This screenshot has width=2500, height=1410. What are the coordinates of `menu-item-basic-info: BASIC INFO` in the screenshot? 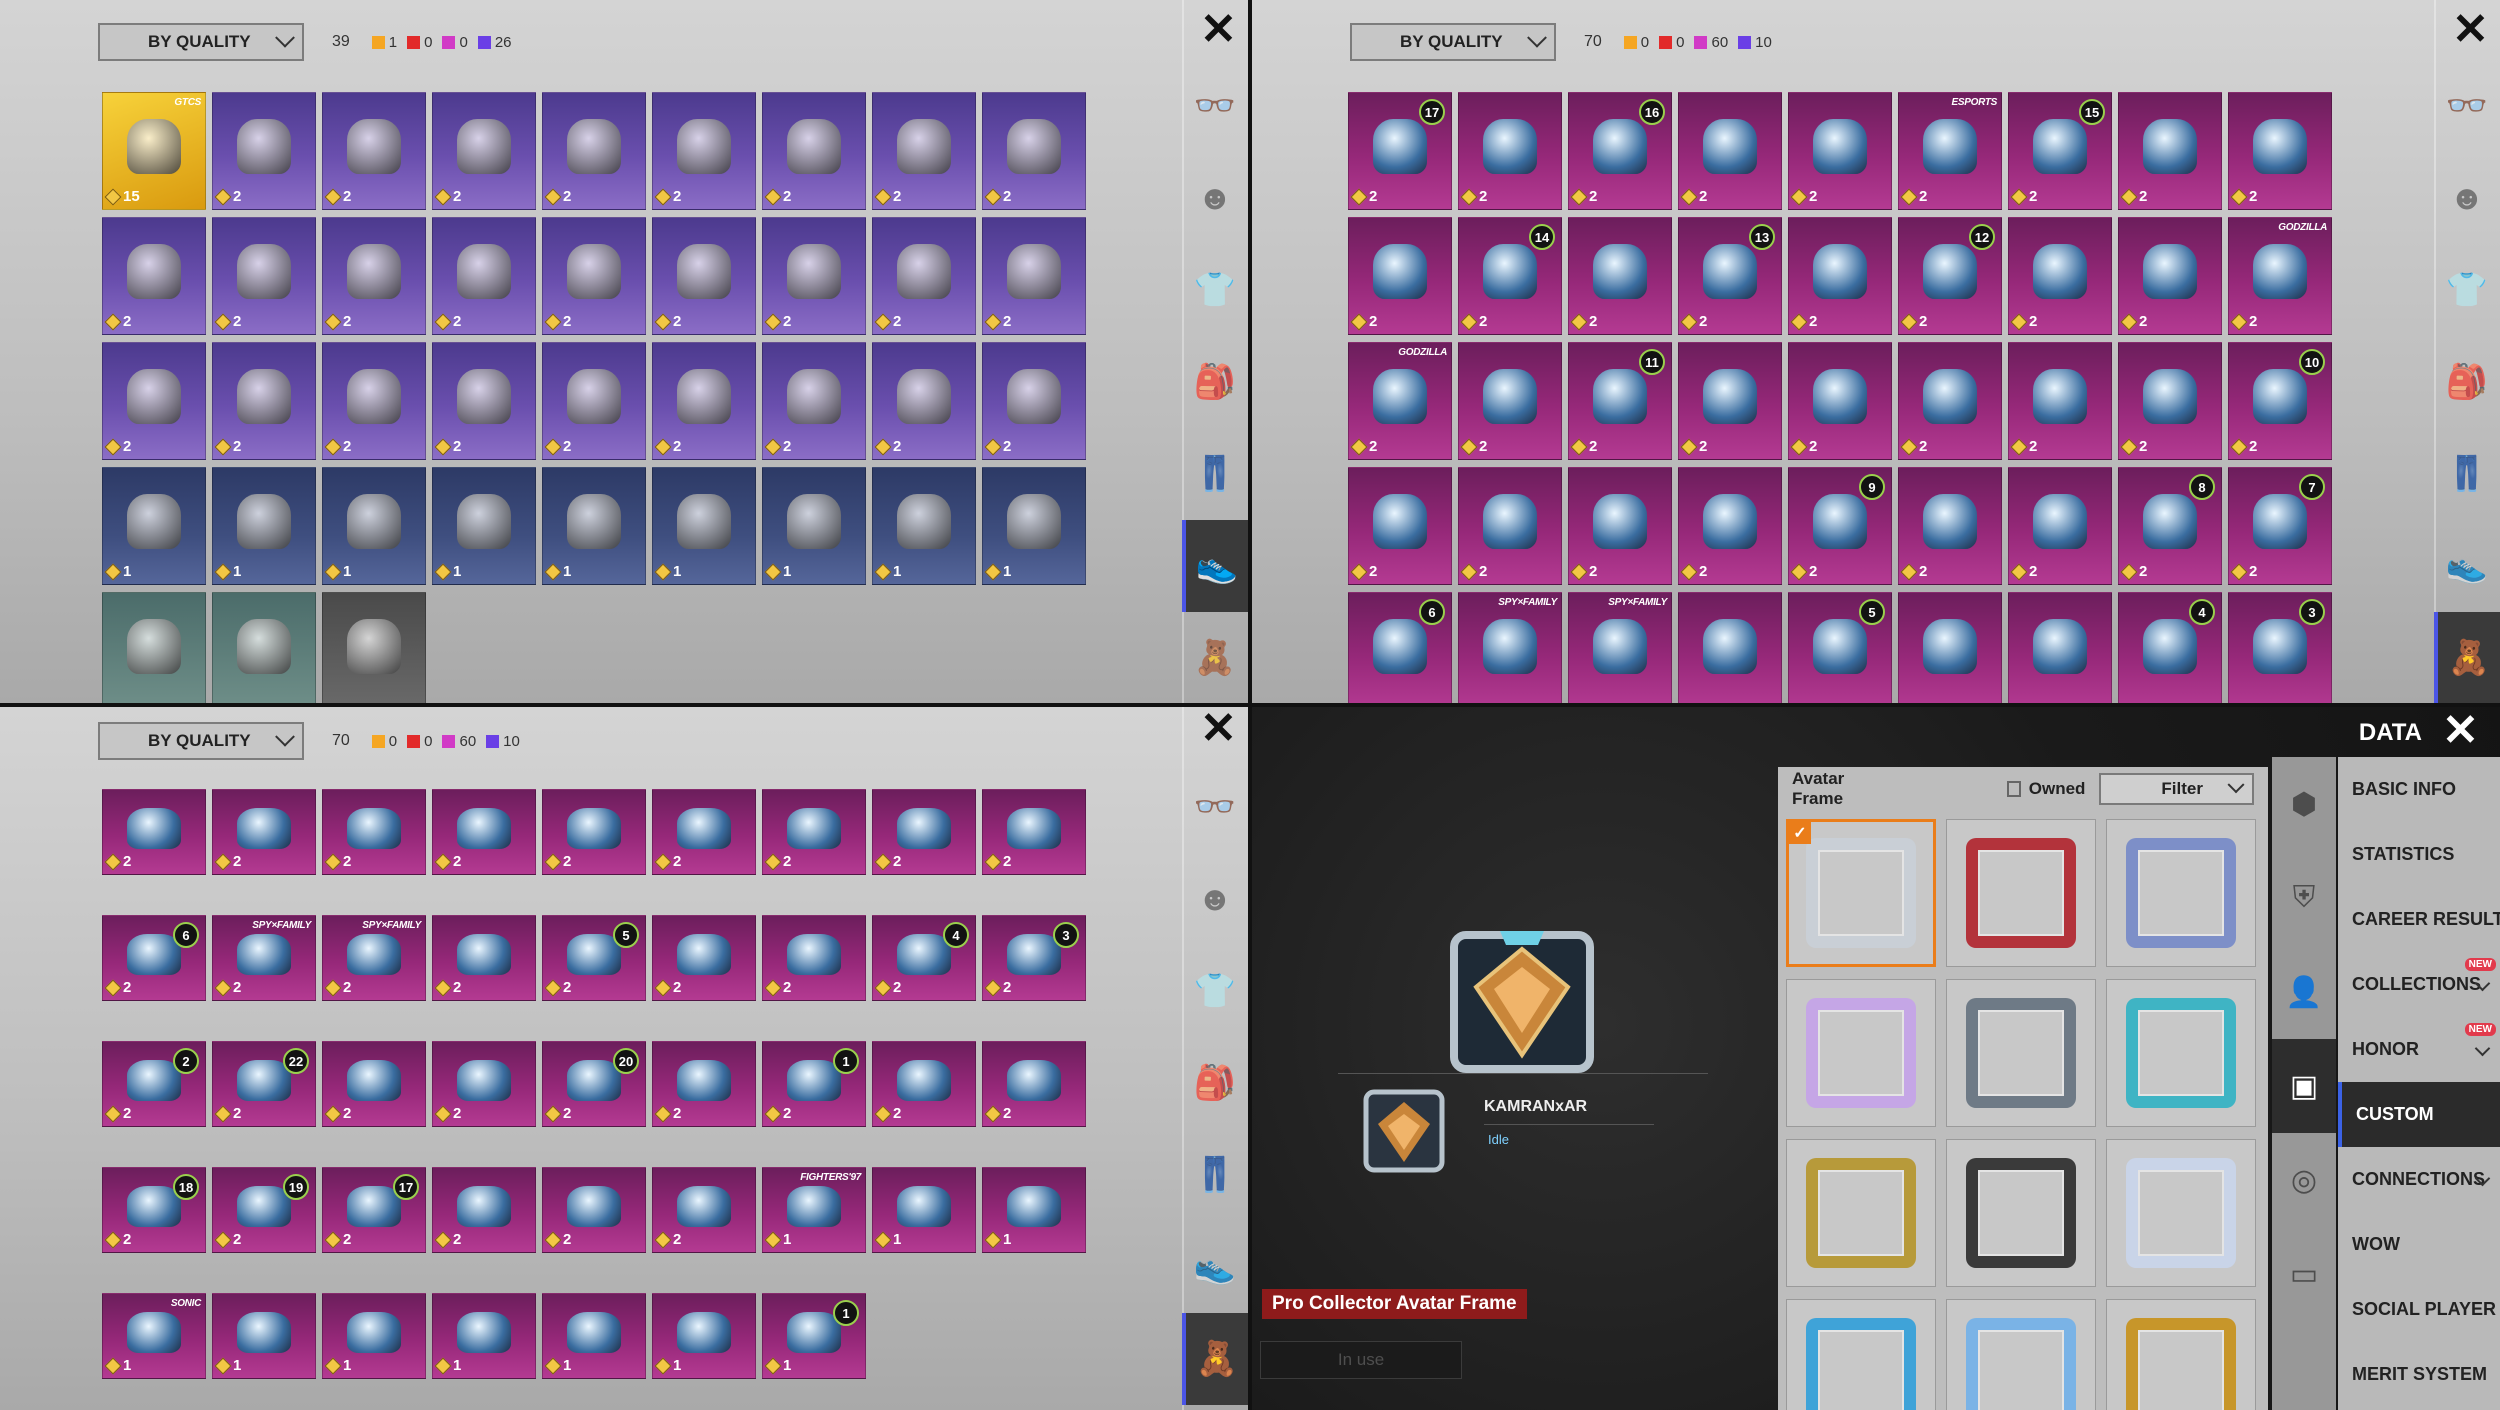 It's located at (2419, 789).